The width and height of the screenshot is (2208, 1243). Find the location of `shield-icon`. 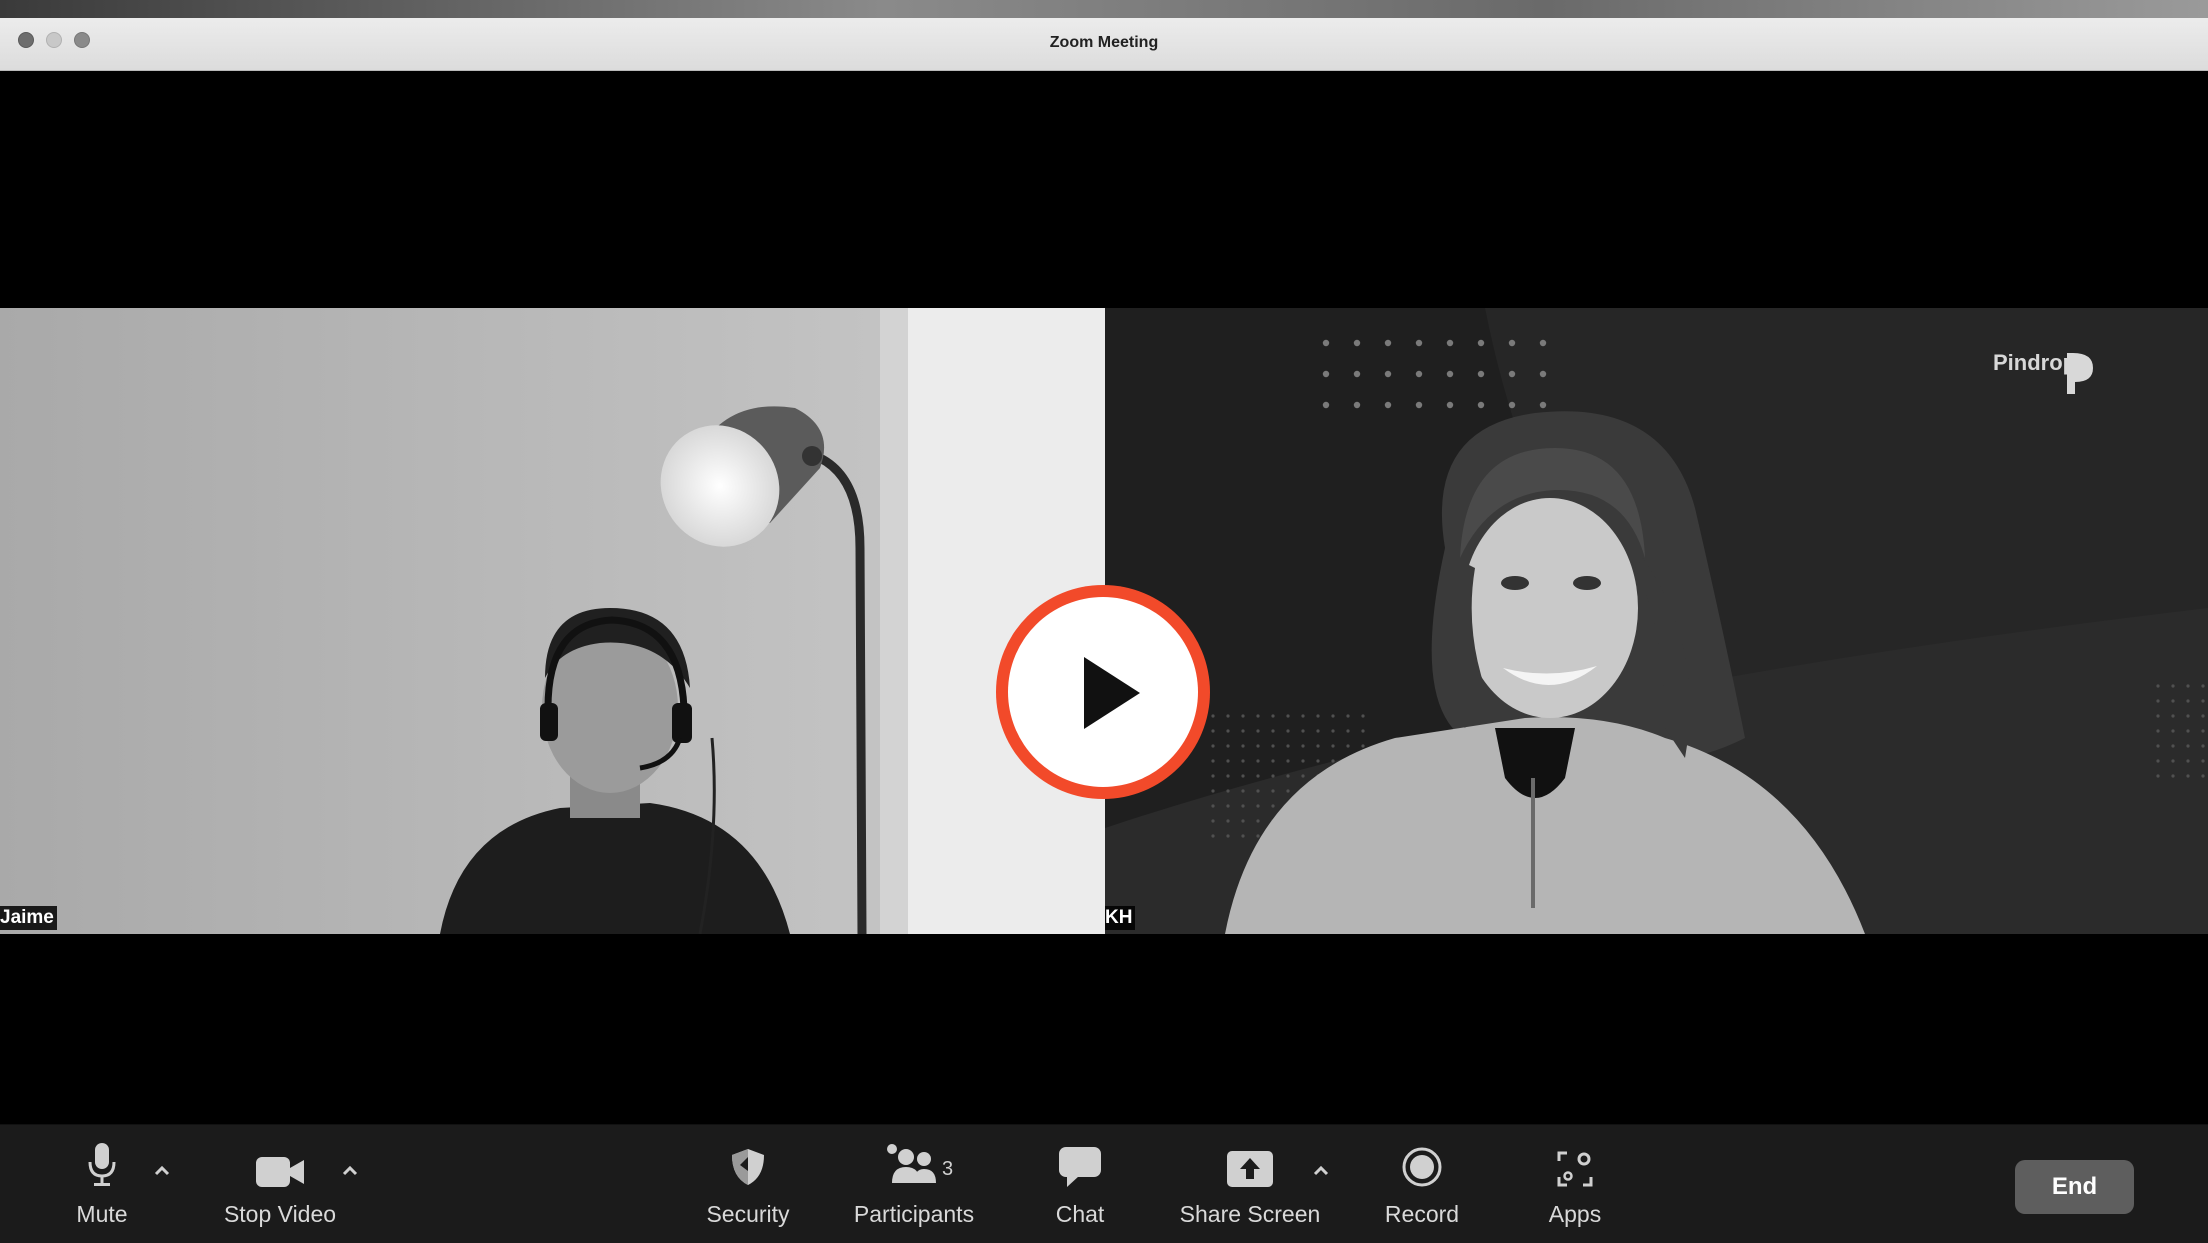

shield-icon is located at coordinates (748, 1167).